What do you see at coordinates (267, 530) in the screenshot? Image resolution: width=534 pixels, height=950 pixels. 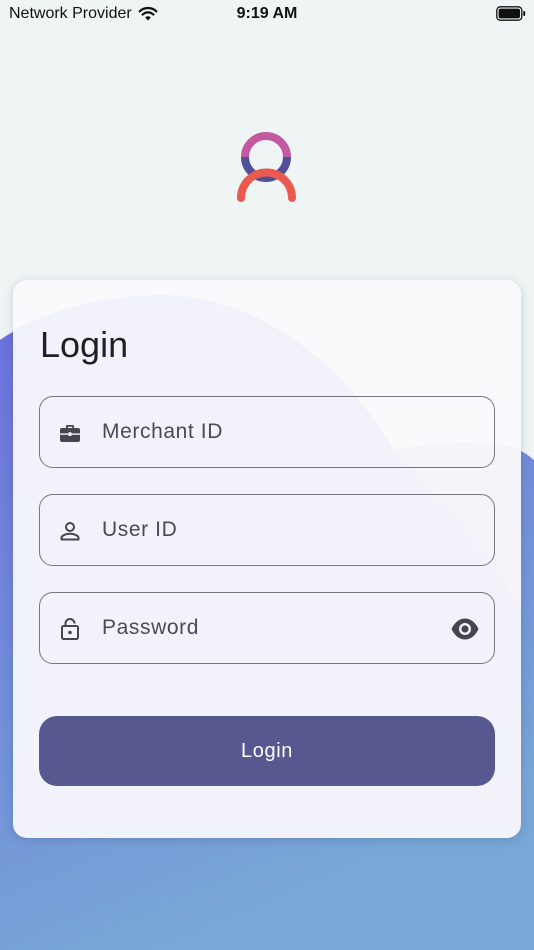 I see `user-id-field: User ID` at bounding box center [267, 530].